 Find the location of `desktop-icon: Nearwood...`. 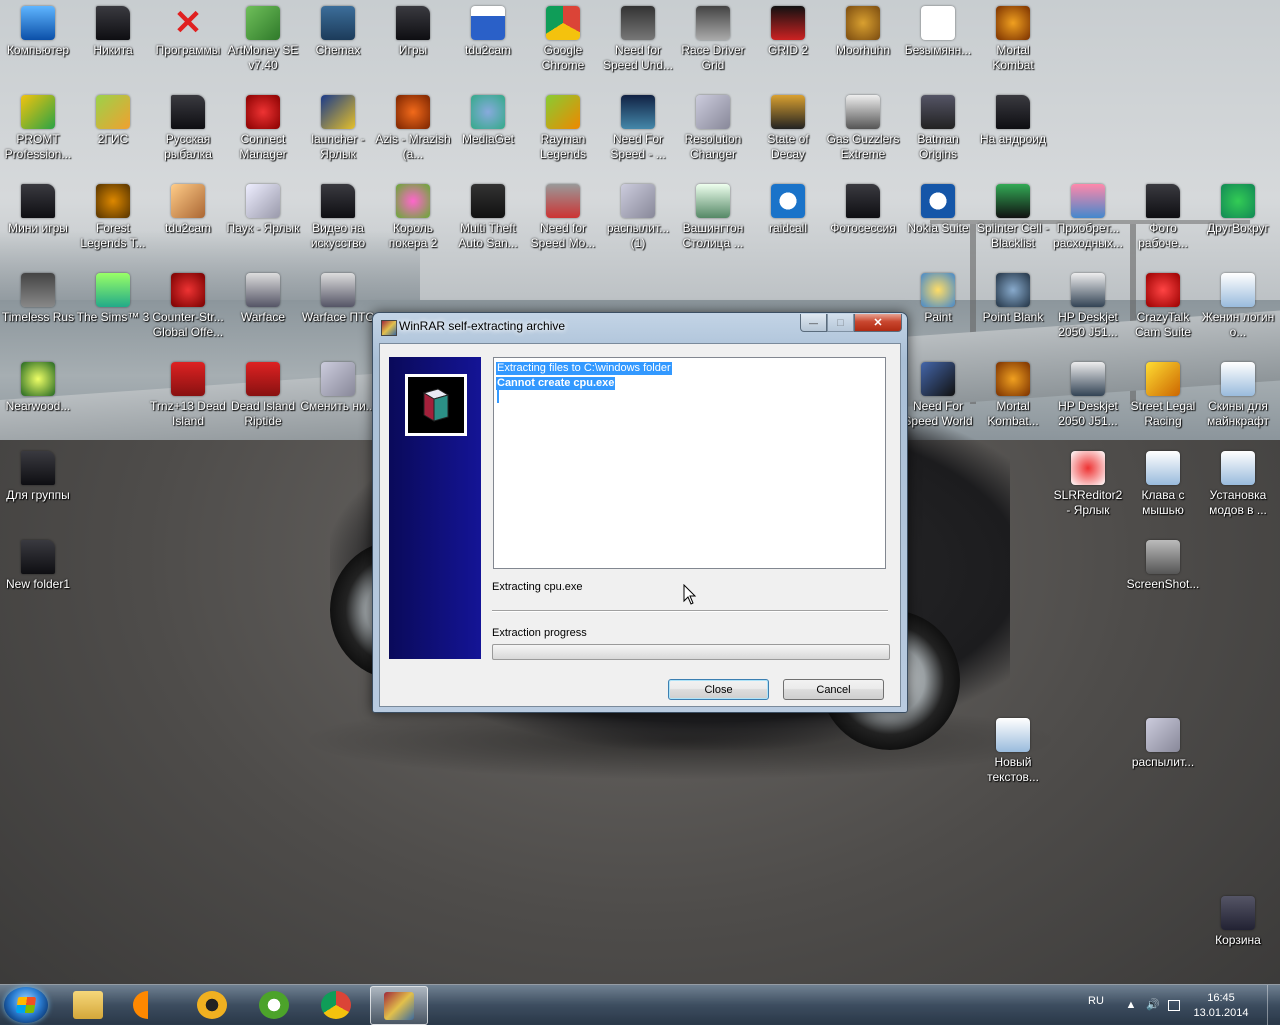

desktop-icon: Nearwood... is located at coordinates (38, 385).